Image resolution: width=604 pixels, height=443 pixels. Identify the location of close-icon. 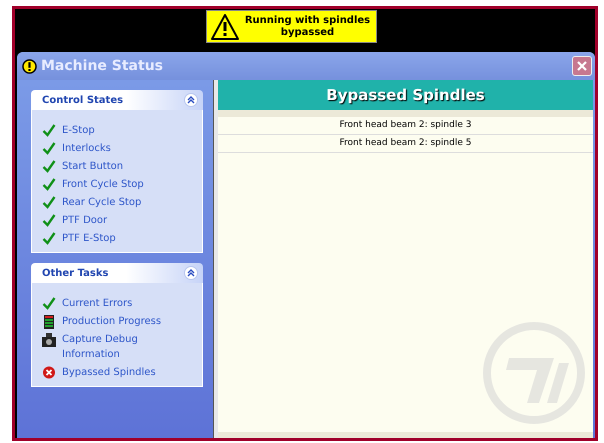
(582, 66).